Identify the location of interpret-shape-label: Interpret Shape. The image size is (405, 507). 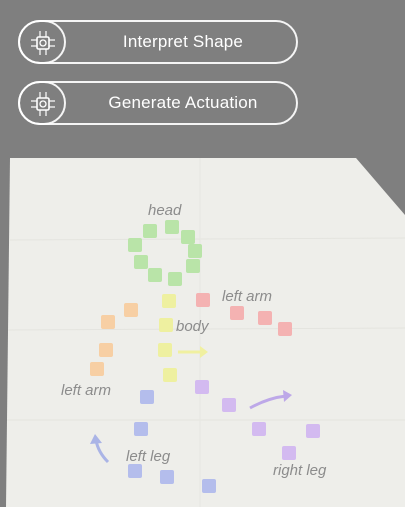
(183, 41).